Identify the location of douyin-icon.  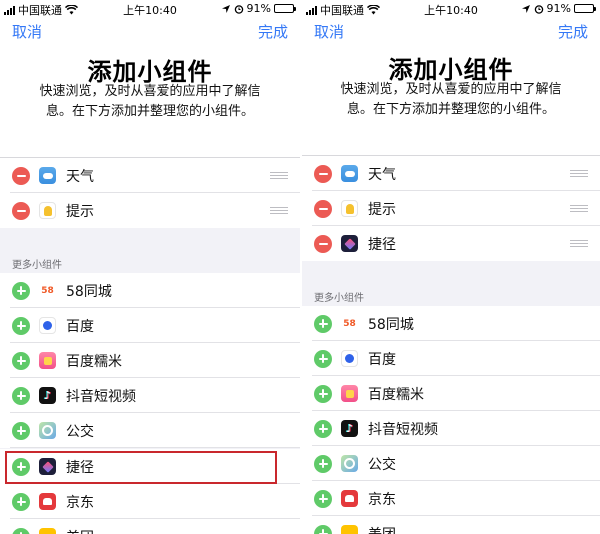
(47, 395).